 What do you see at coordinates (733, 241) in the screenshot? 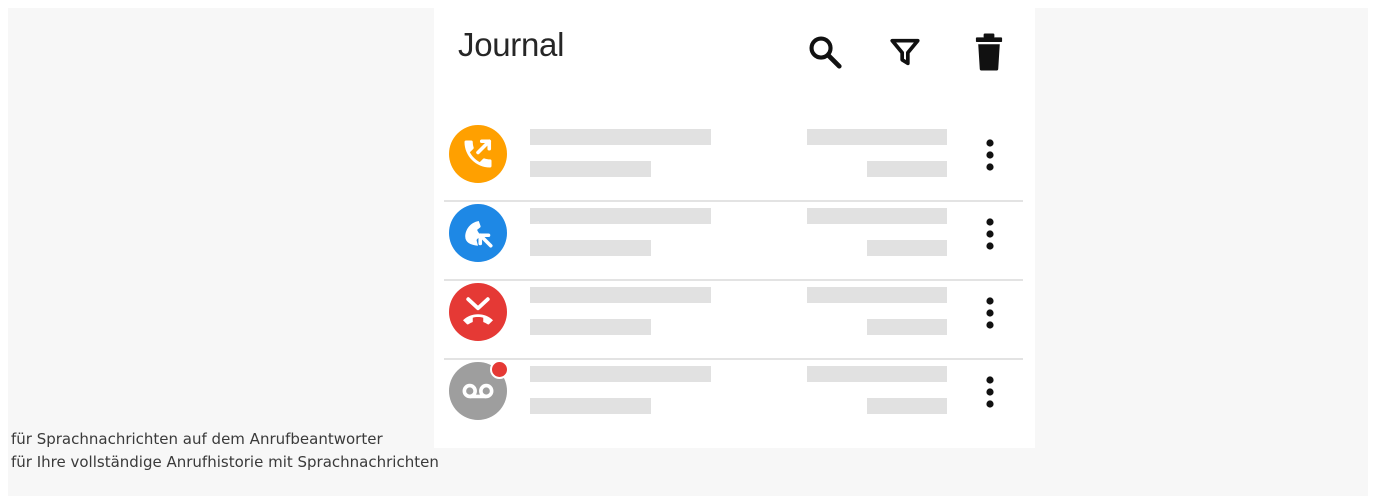
I see `call-list-item-incoming` at bounding box center [733, 241].